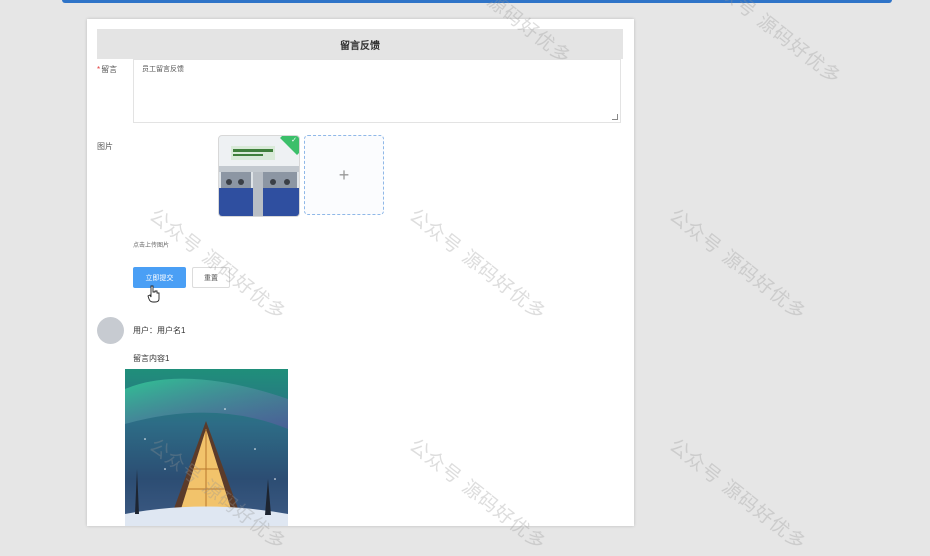 The height and width of the screenshot is (556, 930). I want to click on hand-pointer-icon, so click(153, 294).